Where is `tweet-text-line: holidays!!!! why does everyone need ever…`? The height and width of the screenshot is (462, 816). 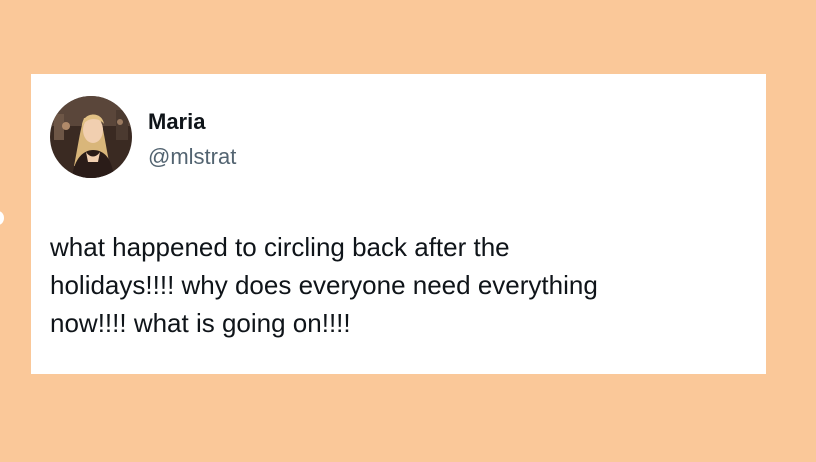
tweet-text-line: holidays!!!! why does everyone need ever… is located at coordinates (324, 285).